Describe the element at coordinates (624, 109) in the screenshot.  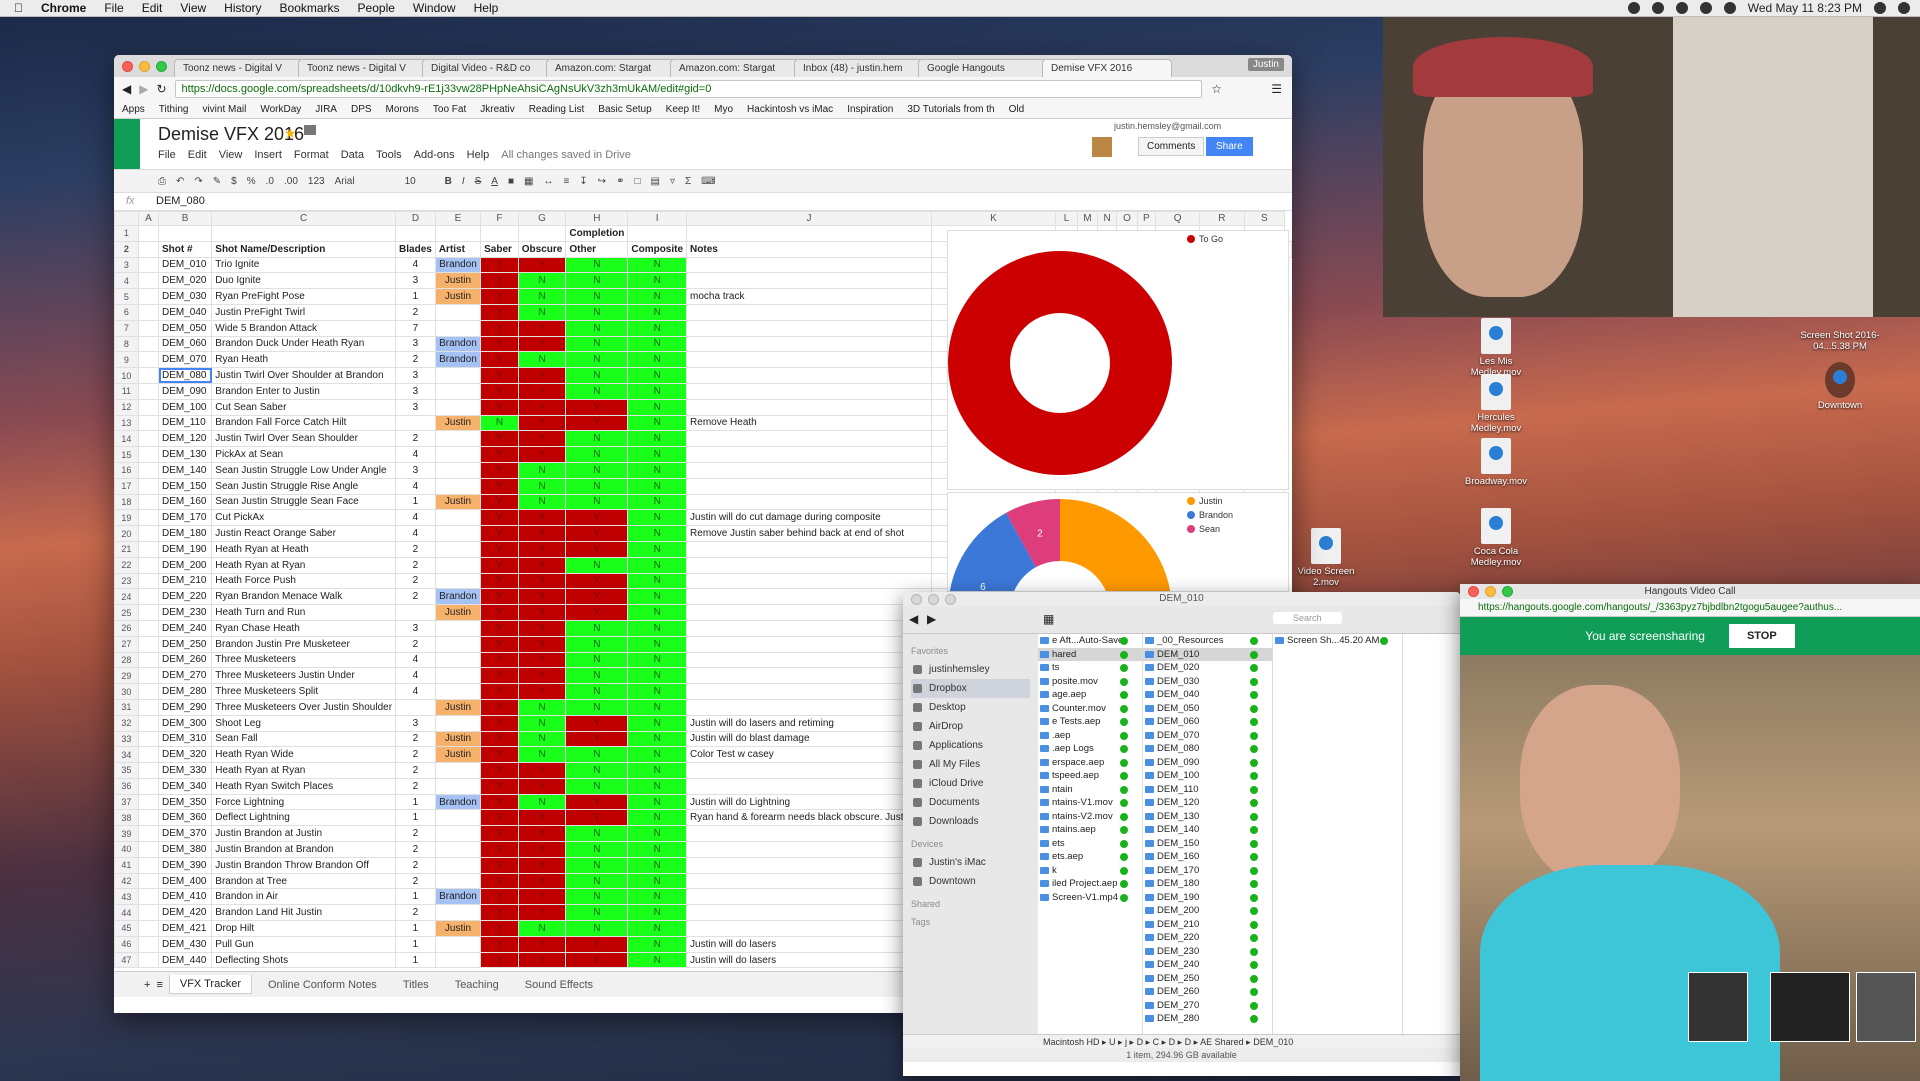
I see `bookmark: Basic Setup` at that location.